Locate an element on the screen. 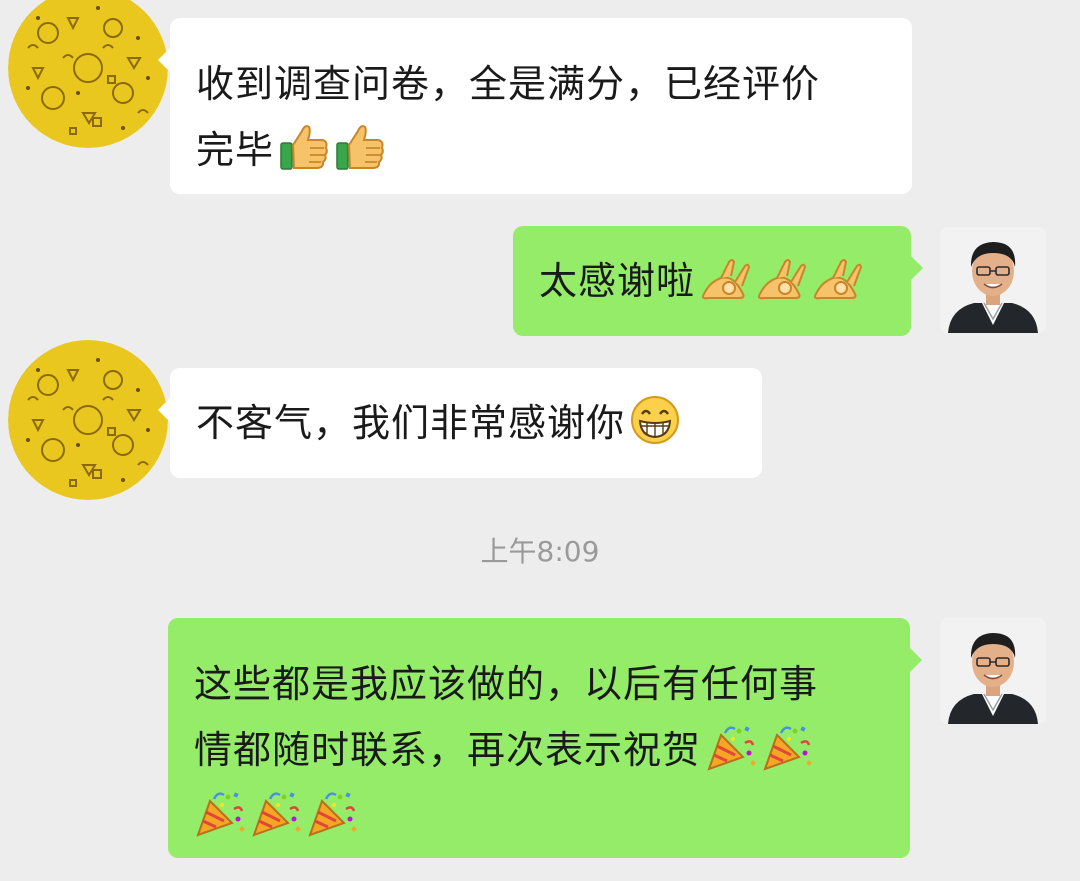 The height and width of the screenshot is (881, 1080). message-text-line: 情都随时联系，再次表示祝贺 is located at coordinates (448, 750).